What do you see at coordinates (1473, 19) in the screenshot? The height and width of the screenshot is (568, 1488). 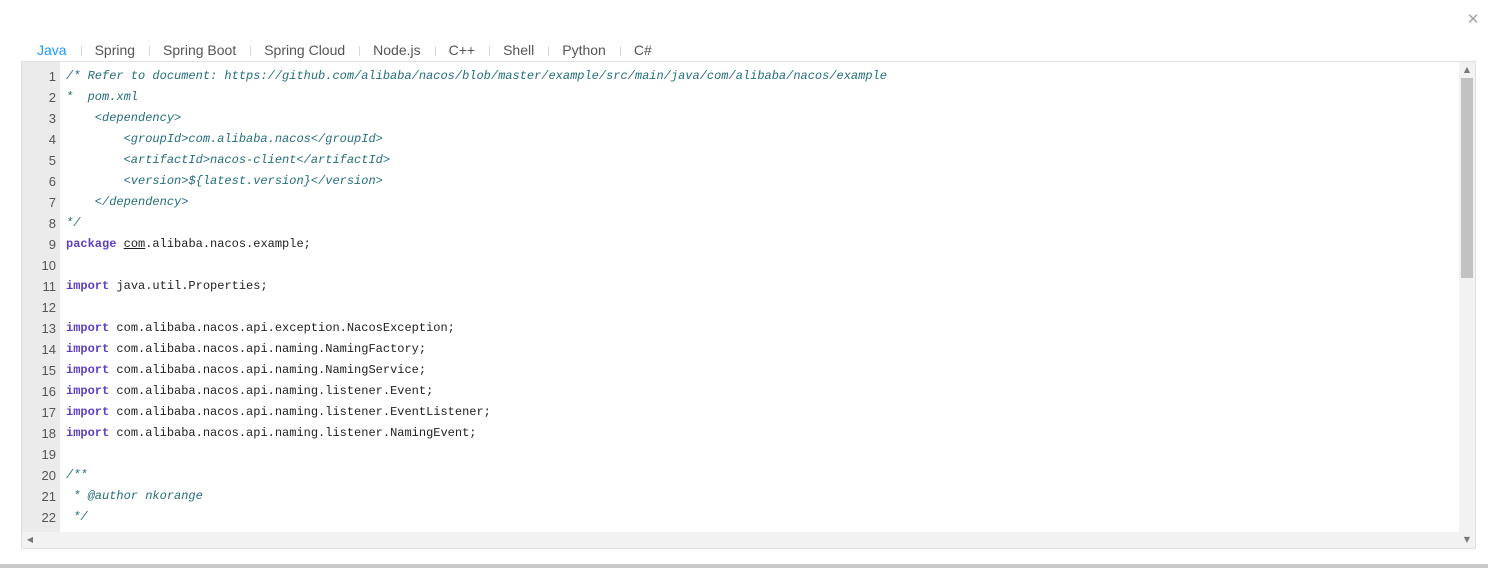 I see `close-icon: ✕` at bounding box center [1473, 19].